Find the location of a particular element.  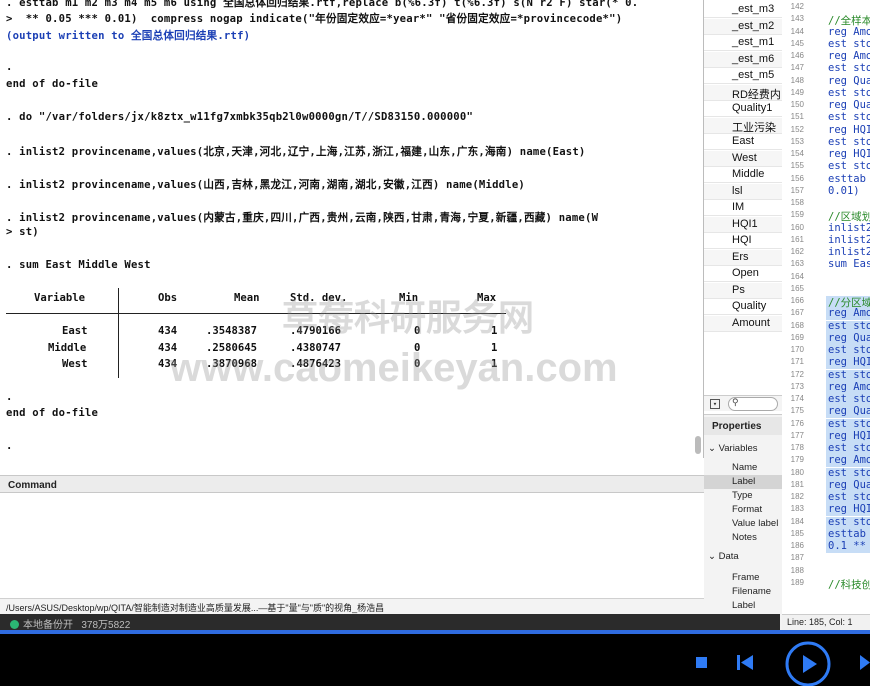

line-number: 157 is located at coordinates (793, 190).